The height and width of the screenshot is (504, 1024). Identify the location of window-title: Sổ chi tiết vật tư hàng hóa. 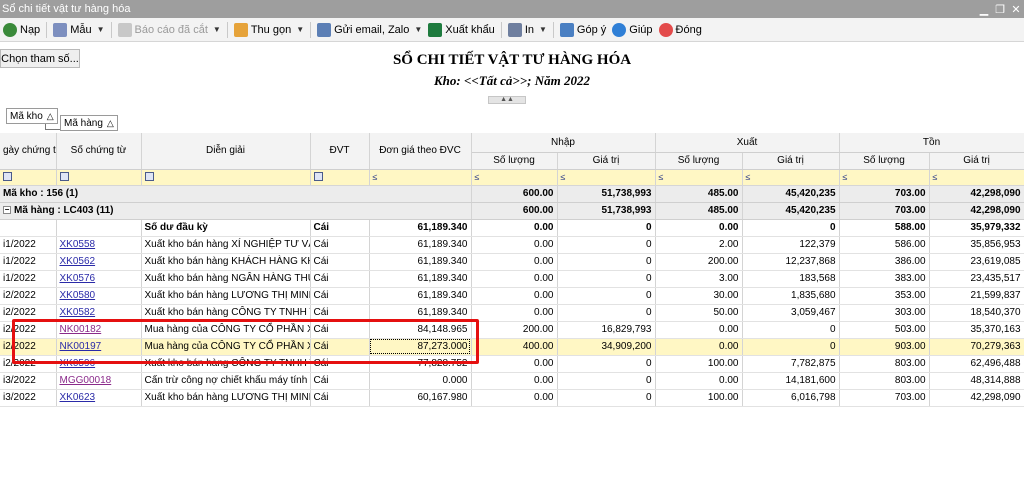
(66, 9).